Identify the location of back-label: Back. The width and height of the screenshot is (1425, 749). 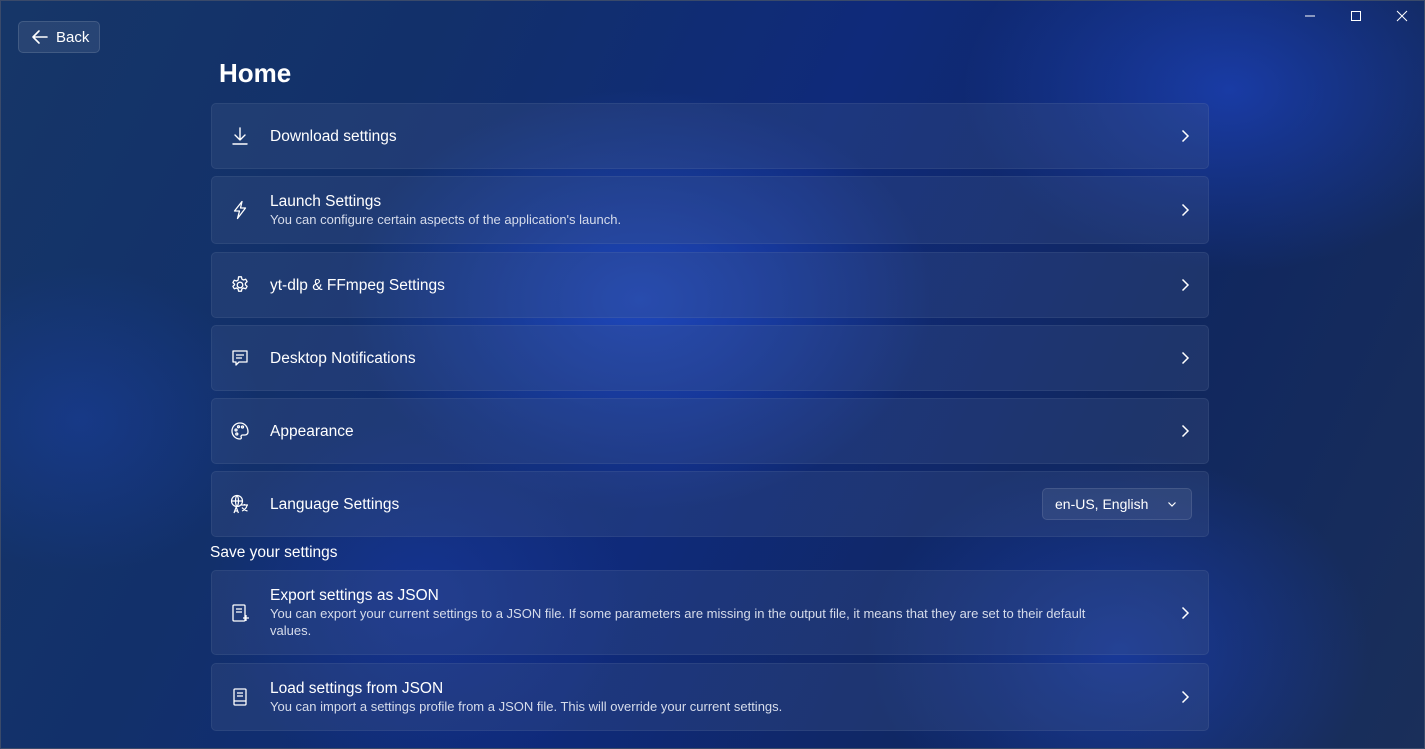
(73, 37).